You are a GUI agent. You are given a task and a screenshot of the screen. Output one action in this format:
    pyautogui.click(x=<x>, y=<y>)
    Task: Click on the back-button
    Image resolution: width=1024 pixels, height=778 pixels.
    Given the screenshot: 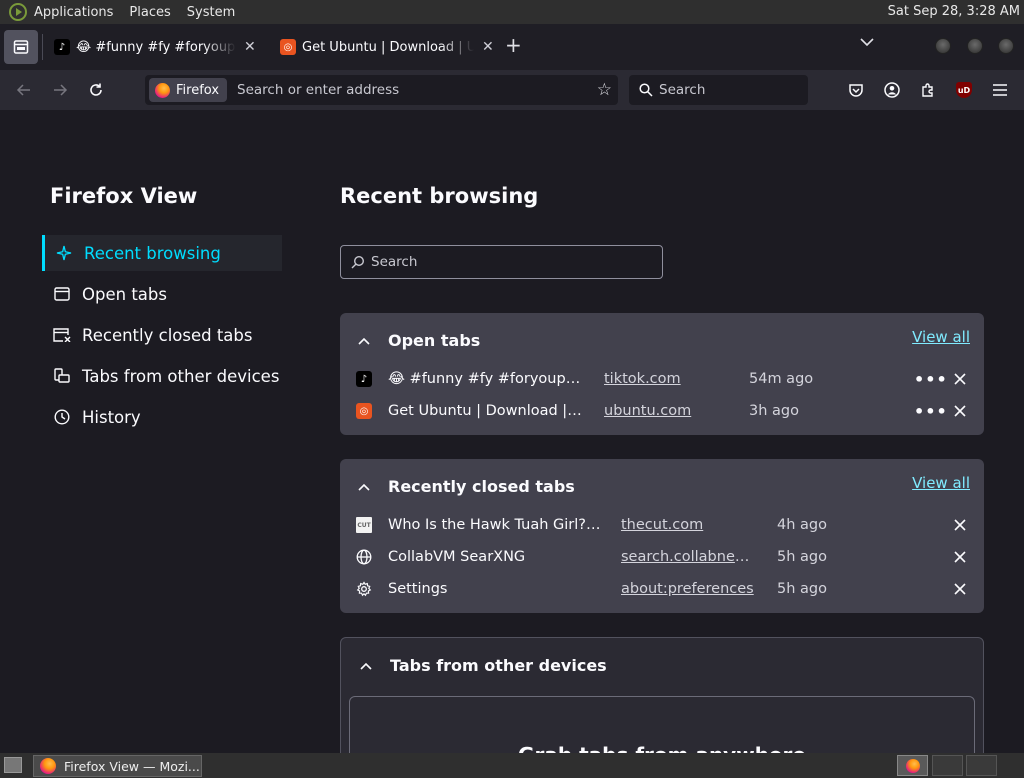 What is the action you would take?
    pyautogui.click(x=24, y=90)
    